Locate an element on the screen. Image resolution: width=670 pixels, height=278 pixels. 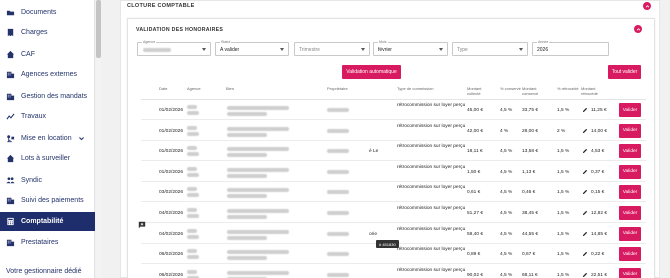
montant-conserve-cell: 13,58 € is located at coordinates (530, 152).